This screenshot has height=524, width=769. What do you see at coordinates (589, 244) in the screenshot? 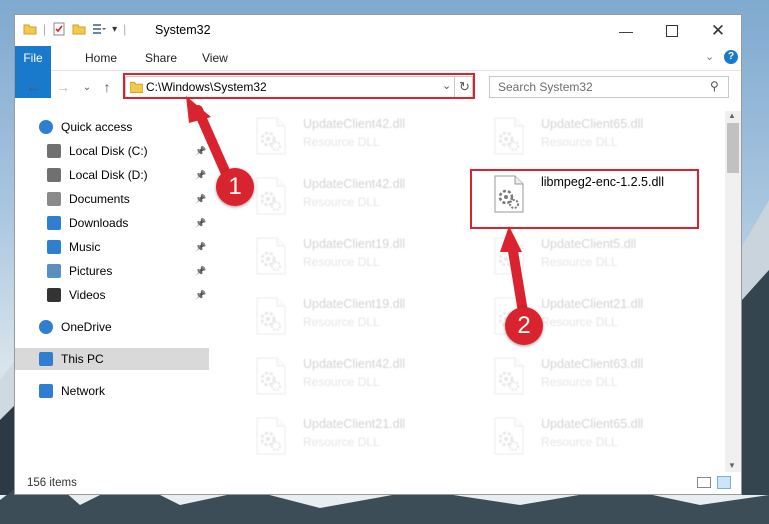
I see `file-name: UpdateClient5.dll` at bounding box center [589, 244].